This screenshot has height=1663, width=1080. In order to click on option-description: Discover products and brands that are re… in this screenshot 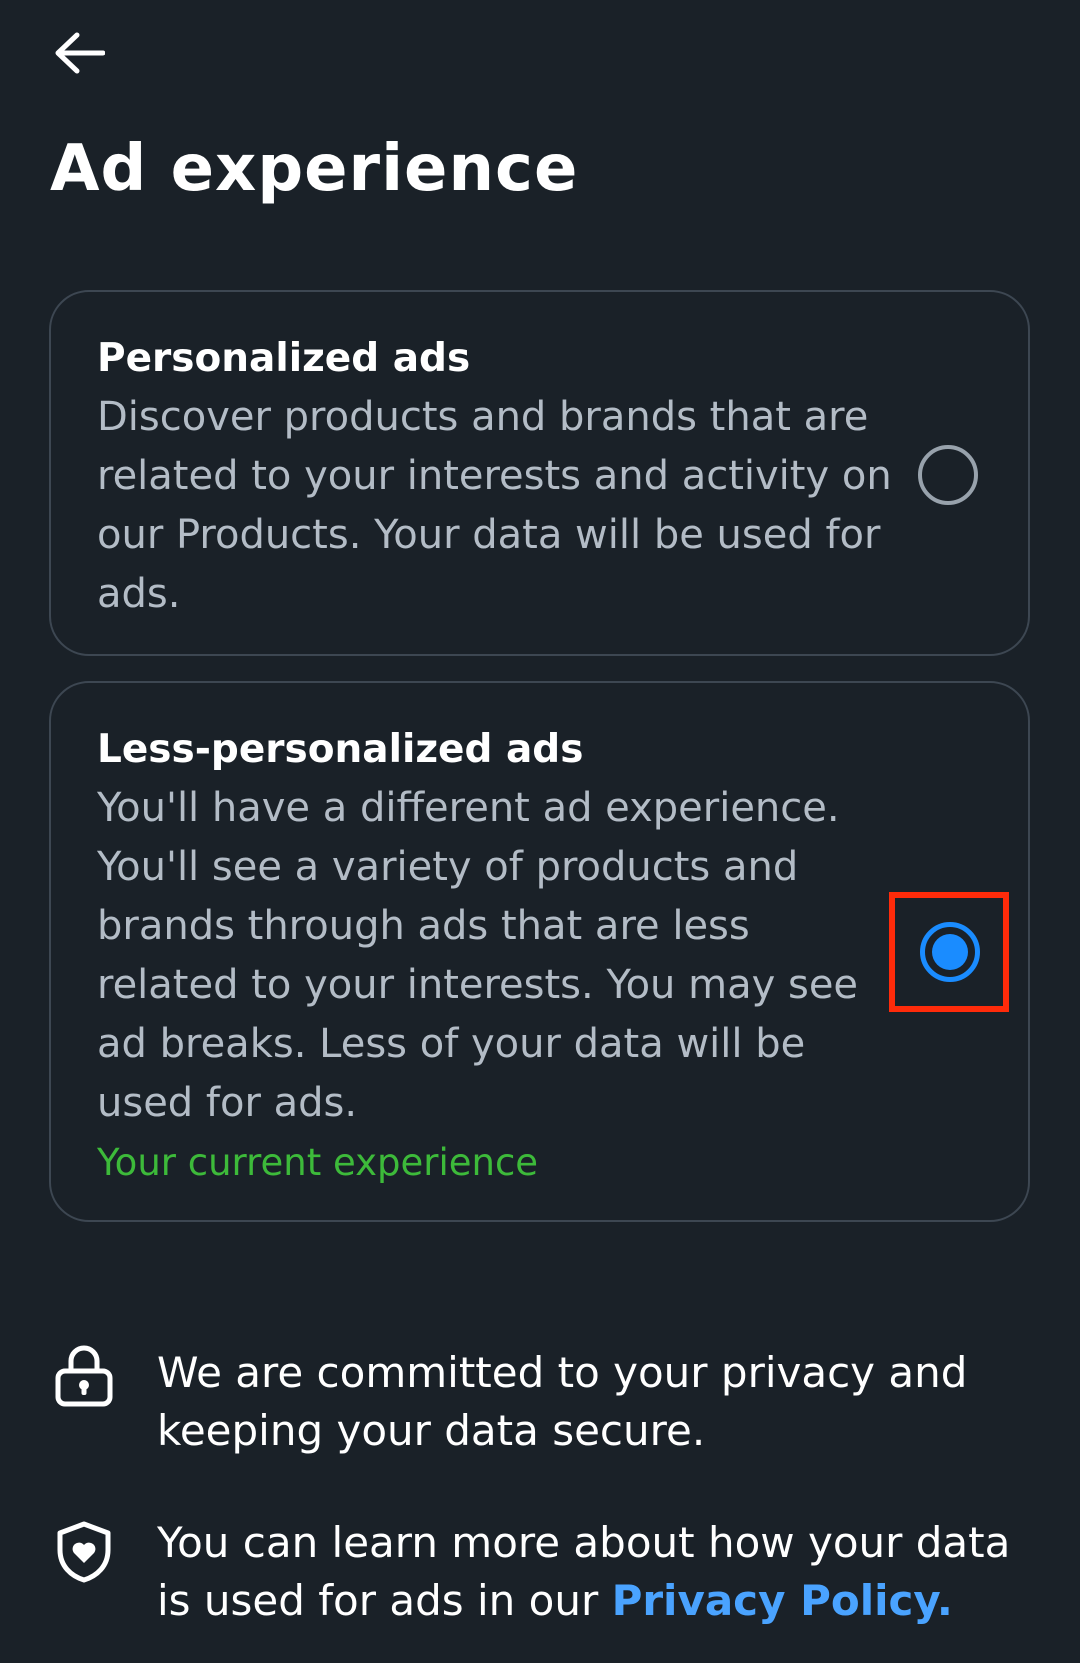, I will do `click(494, 505)`.